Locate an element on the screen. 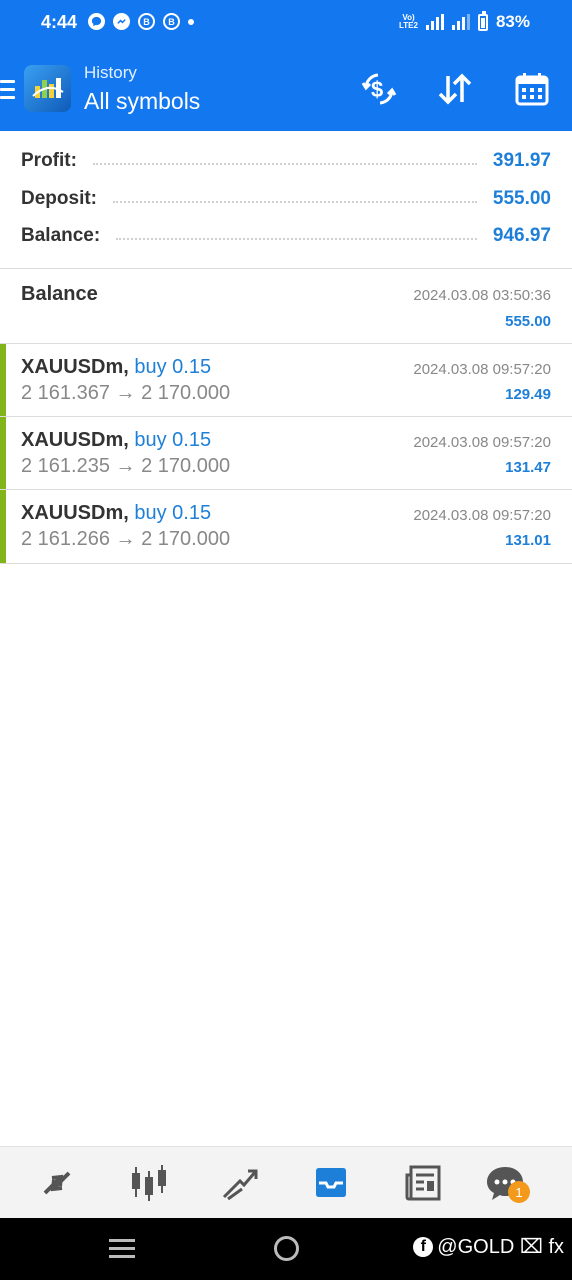 Image resolution: width=572 pixels, height=1280 pixels. entry-amount: 555.00 is located at coordinates (528, 321).